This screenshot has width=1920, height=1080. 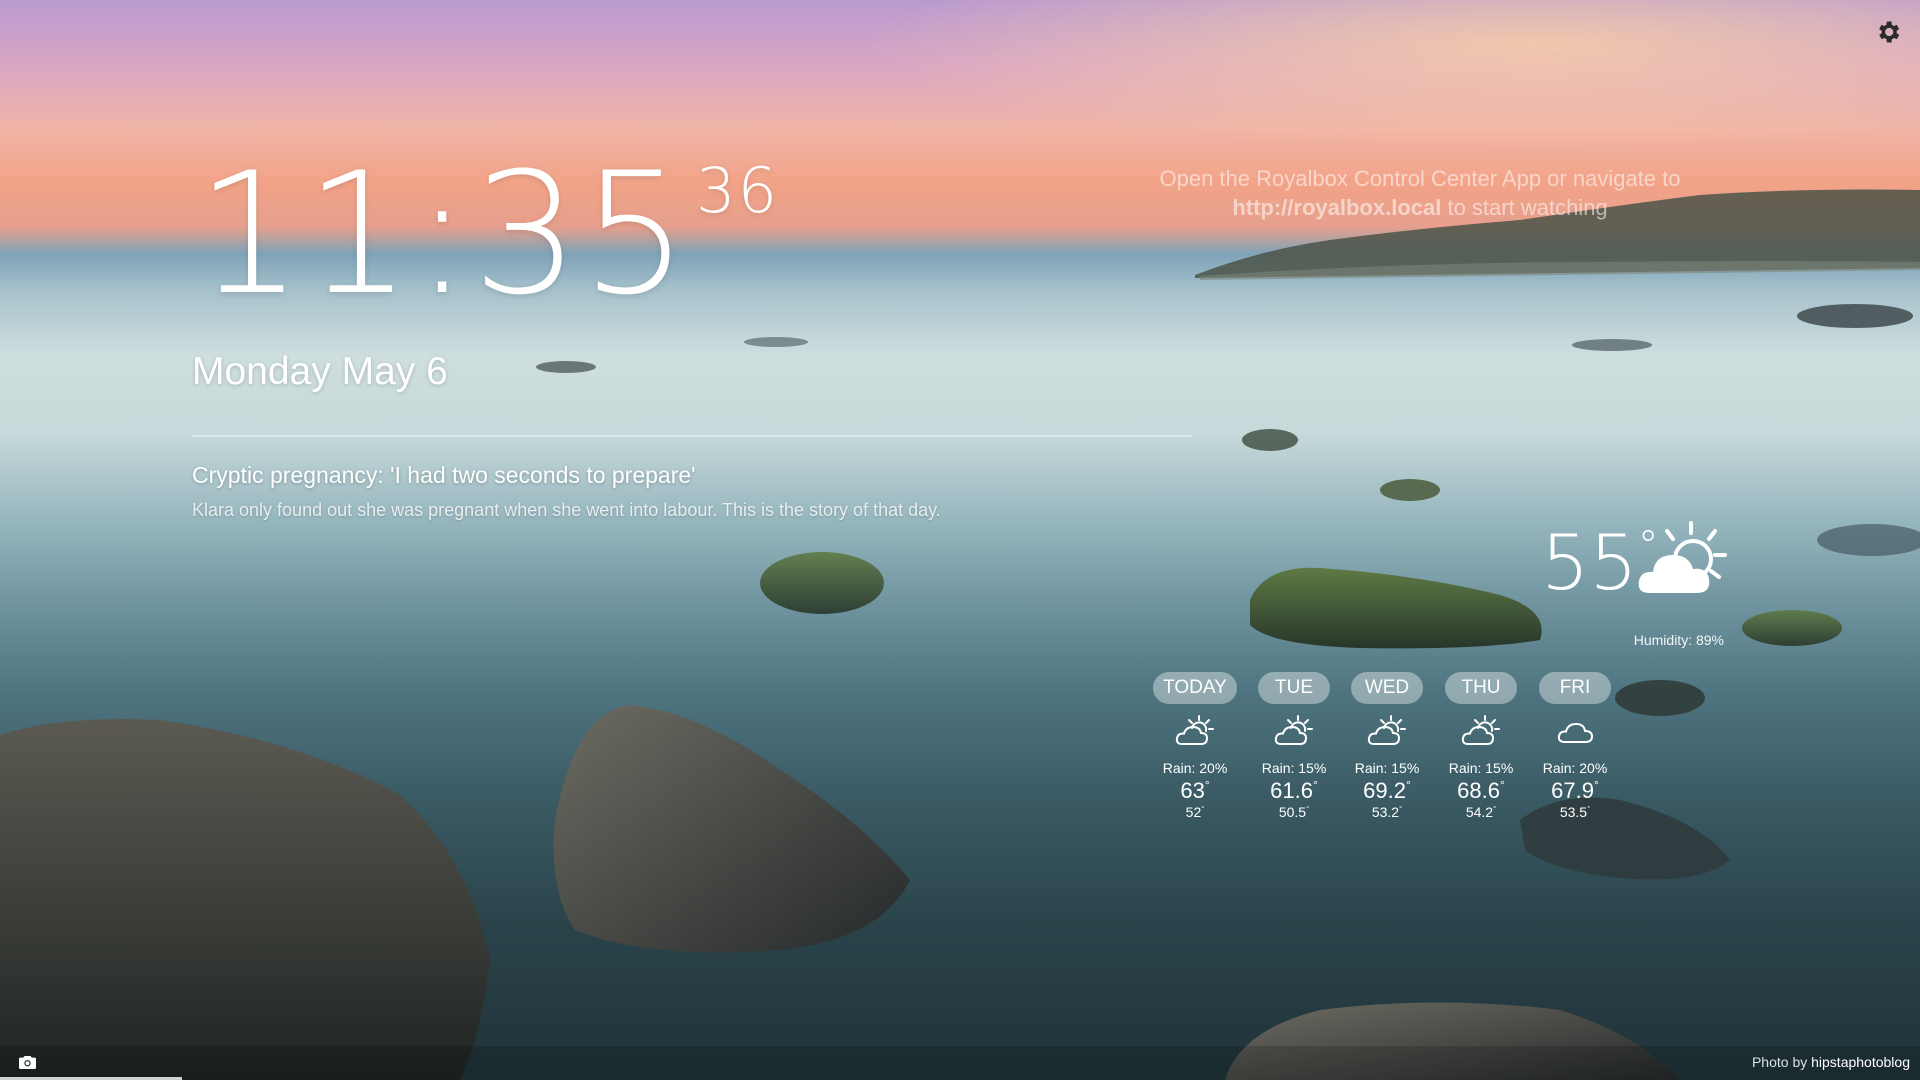 What do you see at coordinates (1524, 207) in the screenshot?
I see `connect-message-tail: to start watching` at bounding box center [1524, 207].